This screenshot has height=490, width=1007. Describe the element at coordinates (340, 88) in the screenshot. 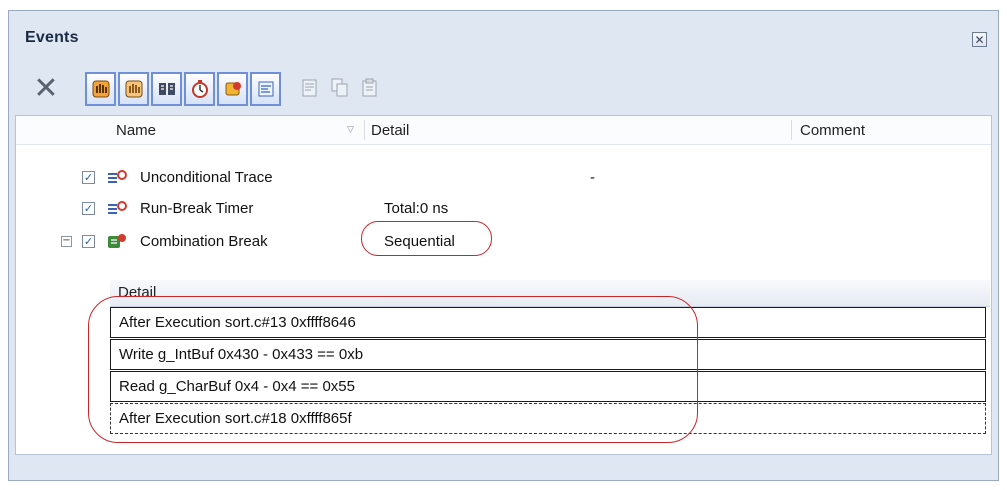

I see `copy-event-icon` at that location.